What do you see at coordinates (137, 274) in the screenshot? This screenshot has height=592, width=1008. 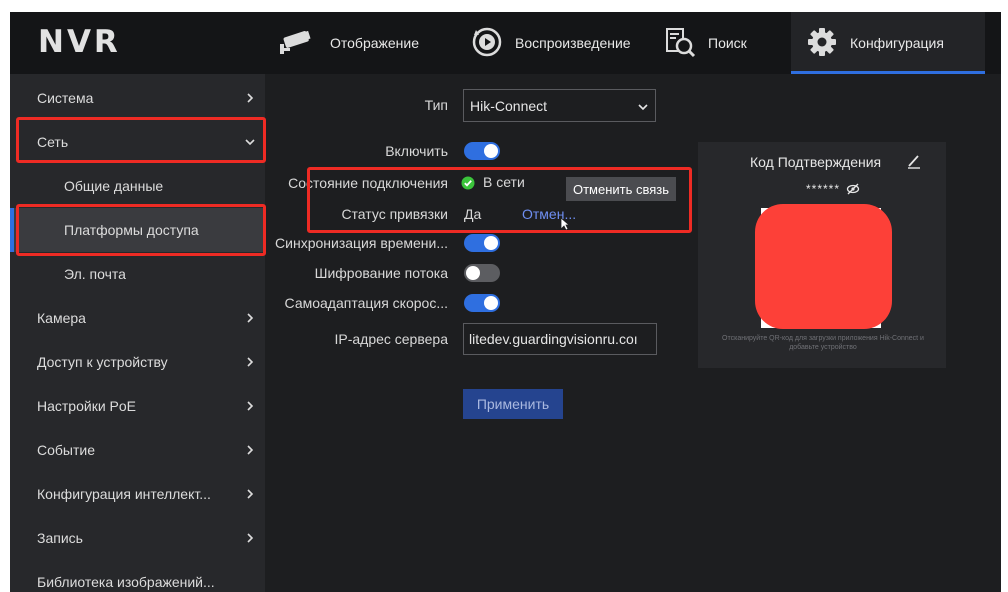 I see `sidebar-item-email: Эл. почта` at bounding box center [137, 274].